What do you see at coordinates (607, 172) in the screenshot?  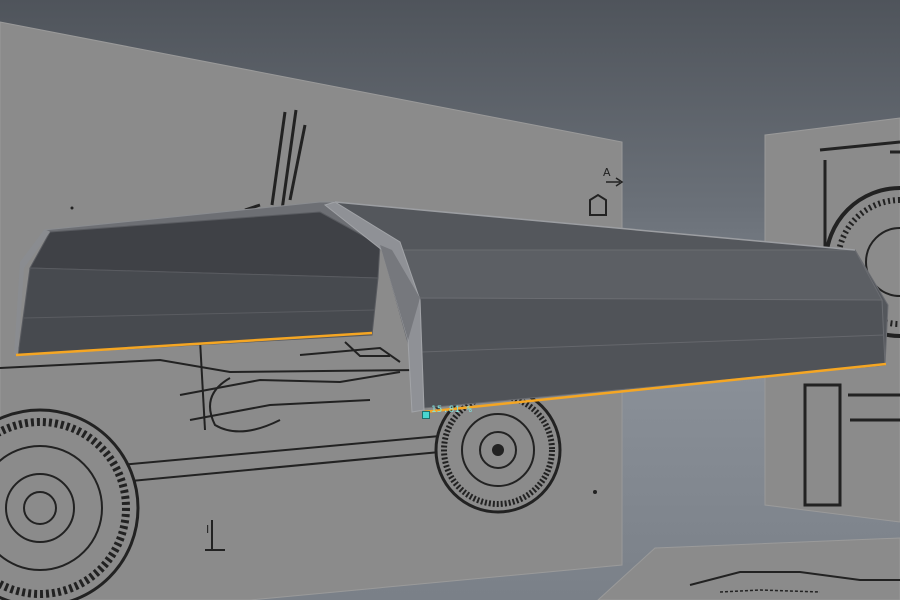 I see `section-marker-a: A` at bounding box center [607, 172].